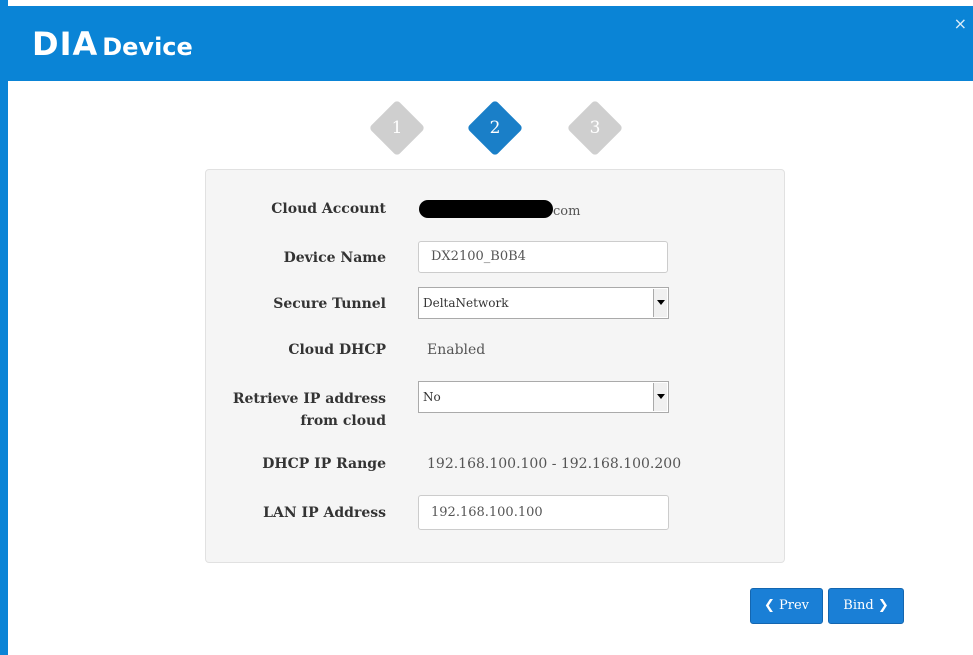  Describe the element at coordinates (567, 211) in the screenshot. I see `cloud-account-suffix: com` at that location.